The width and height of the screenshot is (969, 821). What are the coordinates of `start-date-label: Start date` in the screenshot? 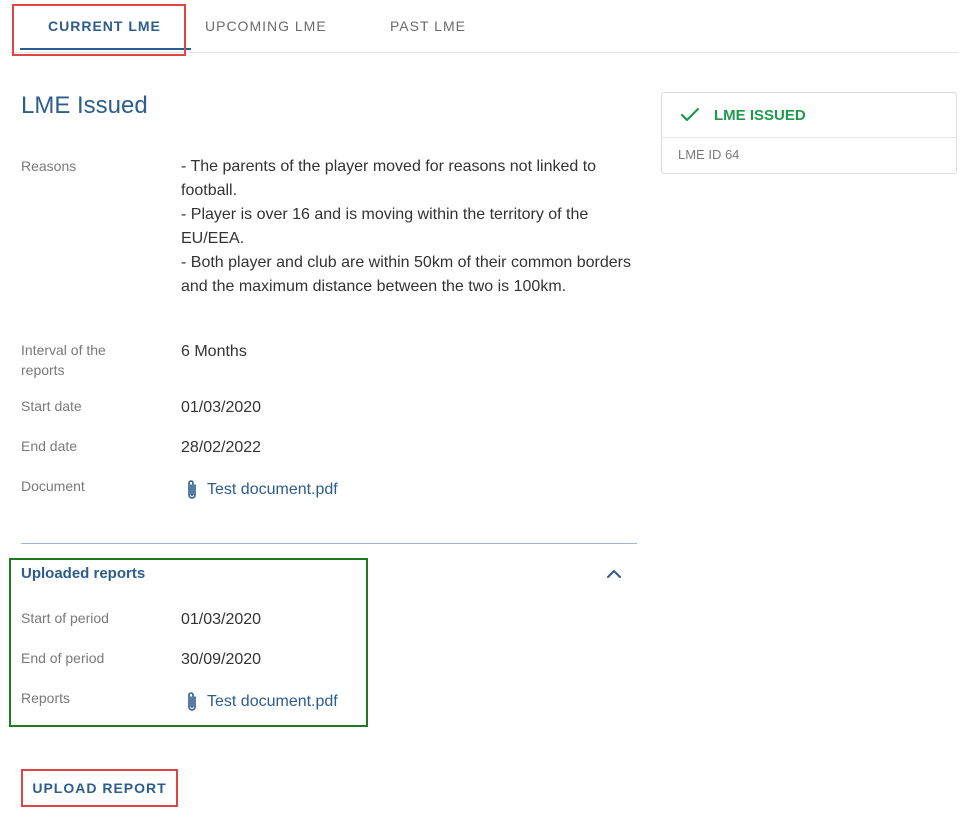 It's located at (51, 406).